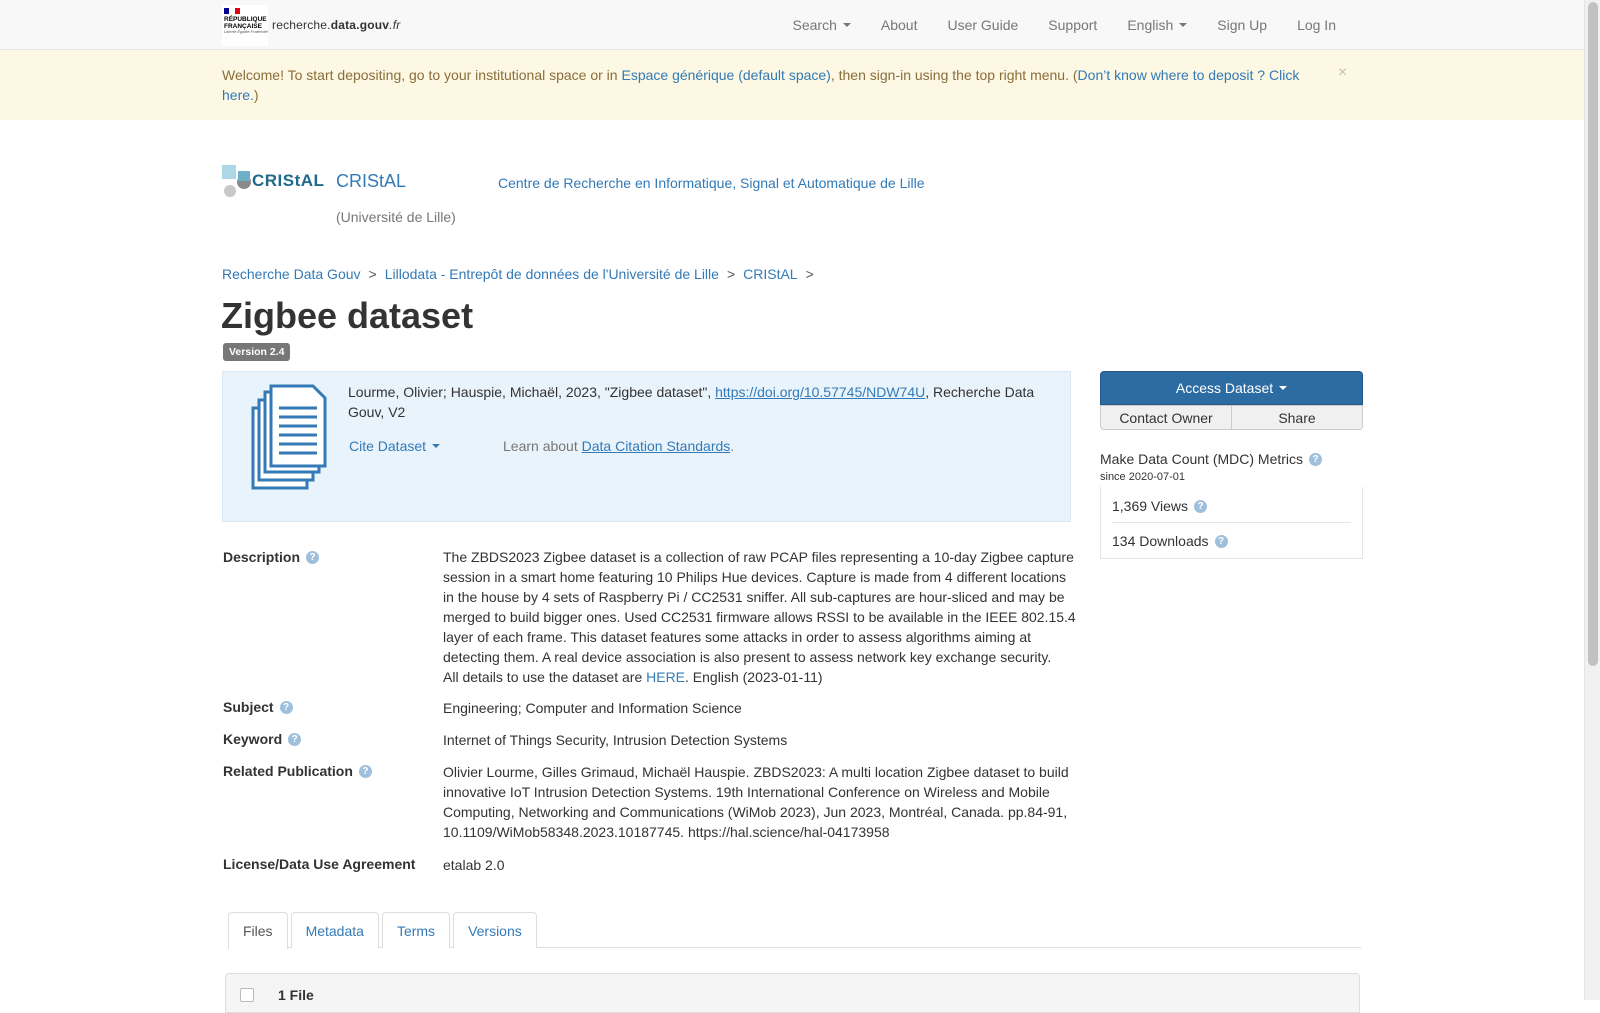  Describe the element at coordinates (1211, 459) in the screenshot. I see `mdc-metrics-title: Make Data Count (MDC) Metrics?` at that location.